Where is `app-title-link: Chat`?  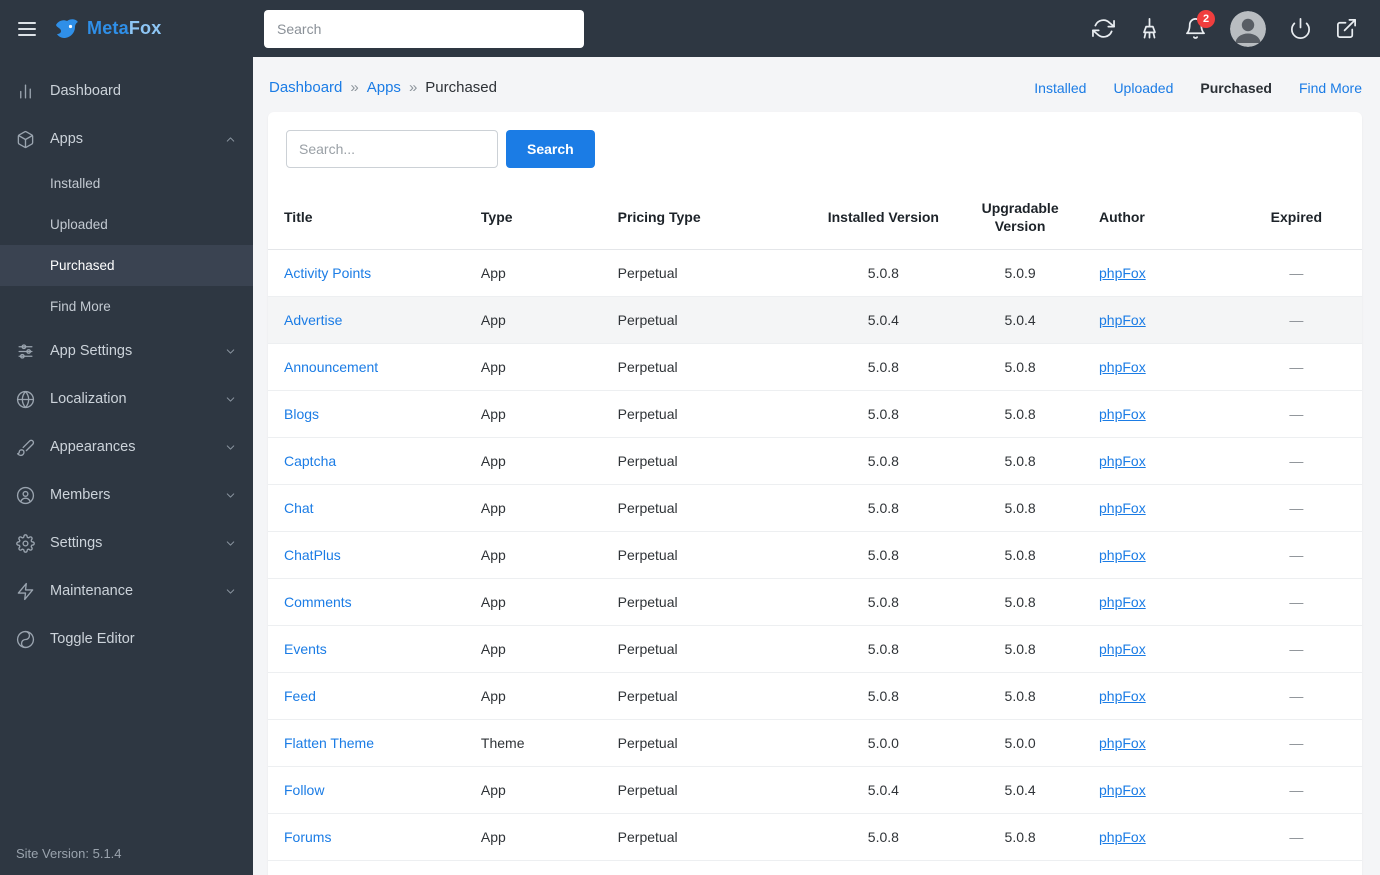
app-title-link: Chat is located at coordinates (299, 508).